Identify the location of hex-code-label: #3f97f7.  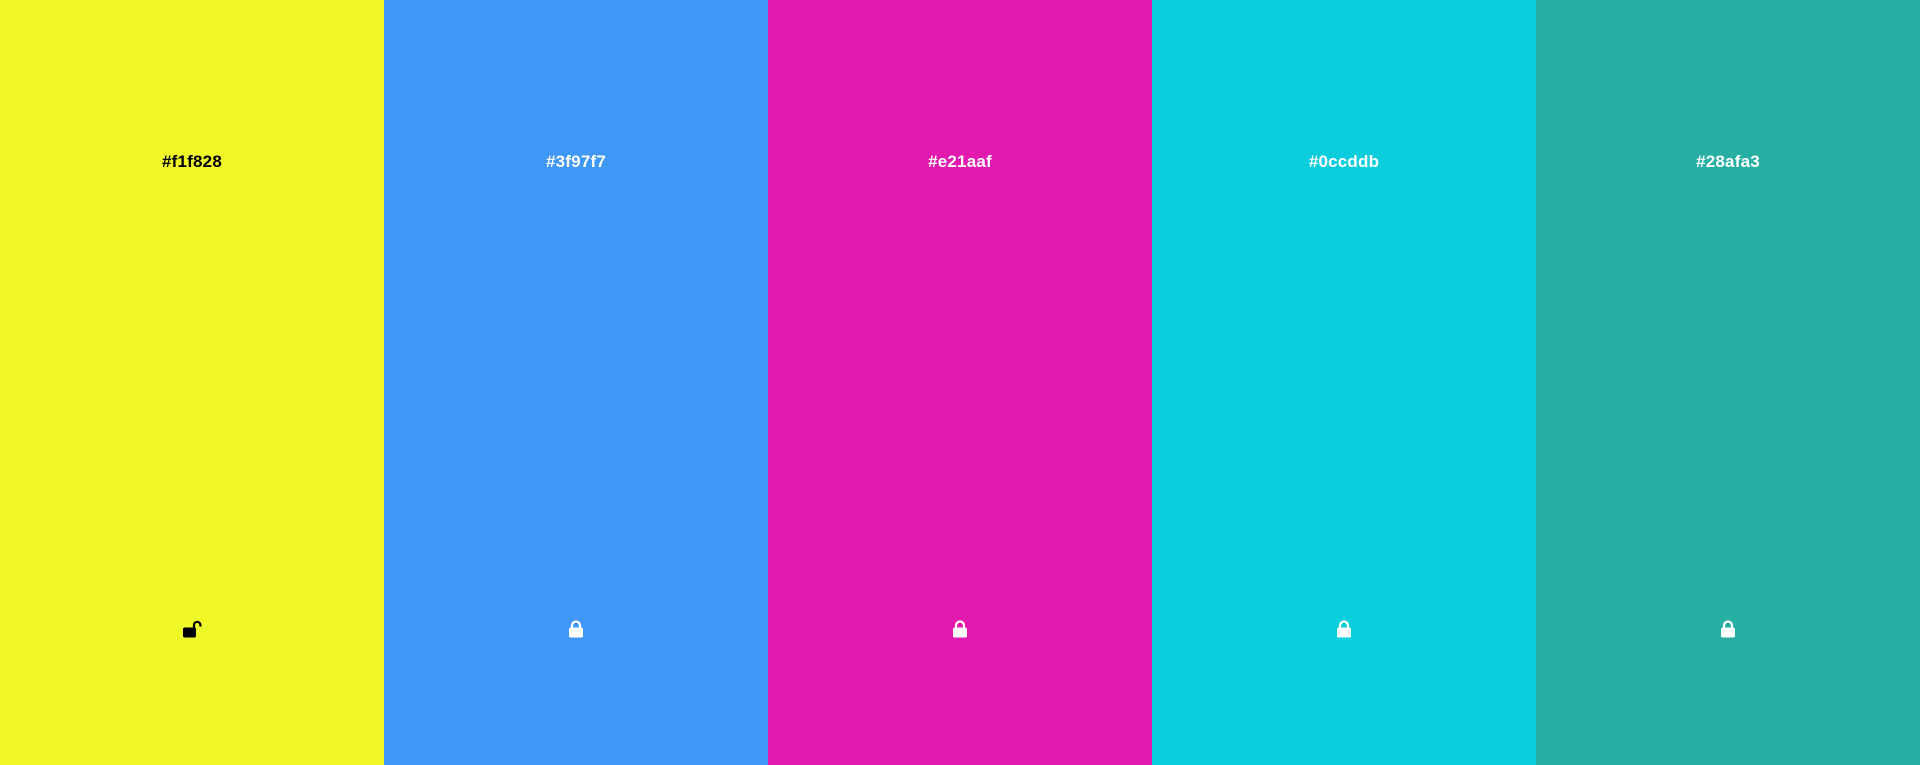
(576, 162).